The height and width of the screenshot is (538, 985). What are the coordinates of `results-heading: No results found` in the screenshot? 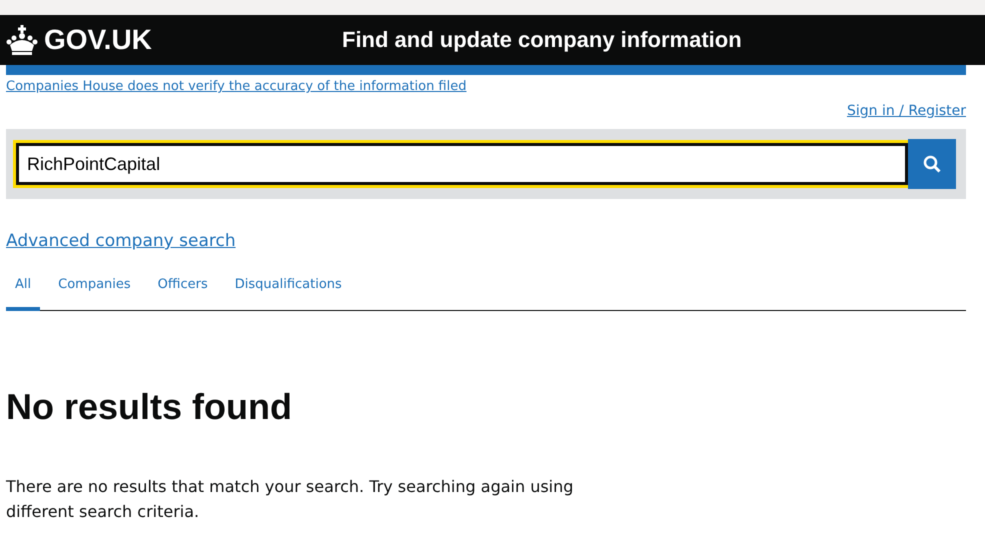 It's located at (149, 407).